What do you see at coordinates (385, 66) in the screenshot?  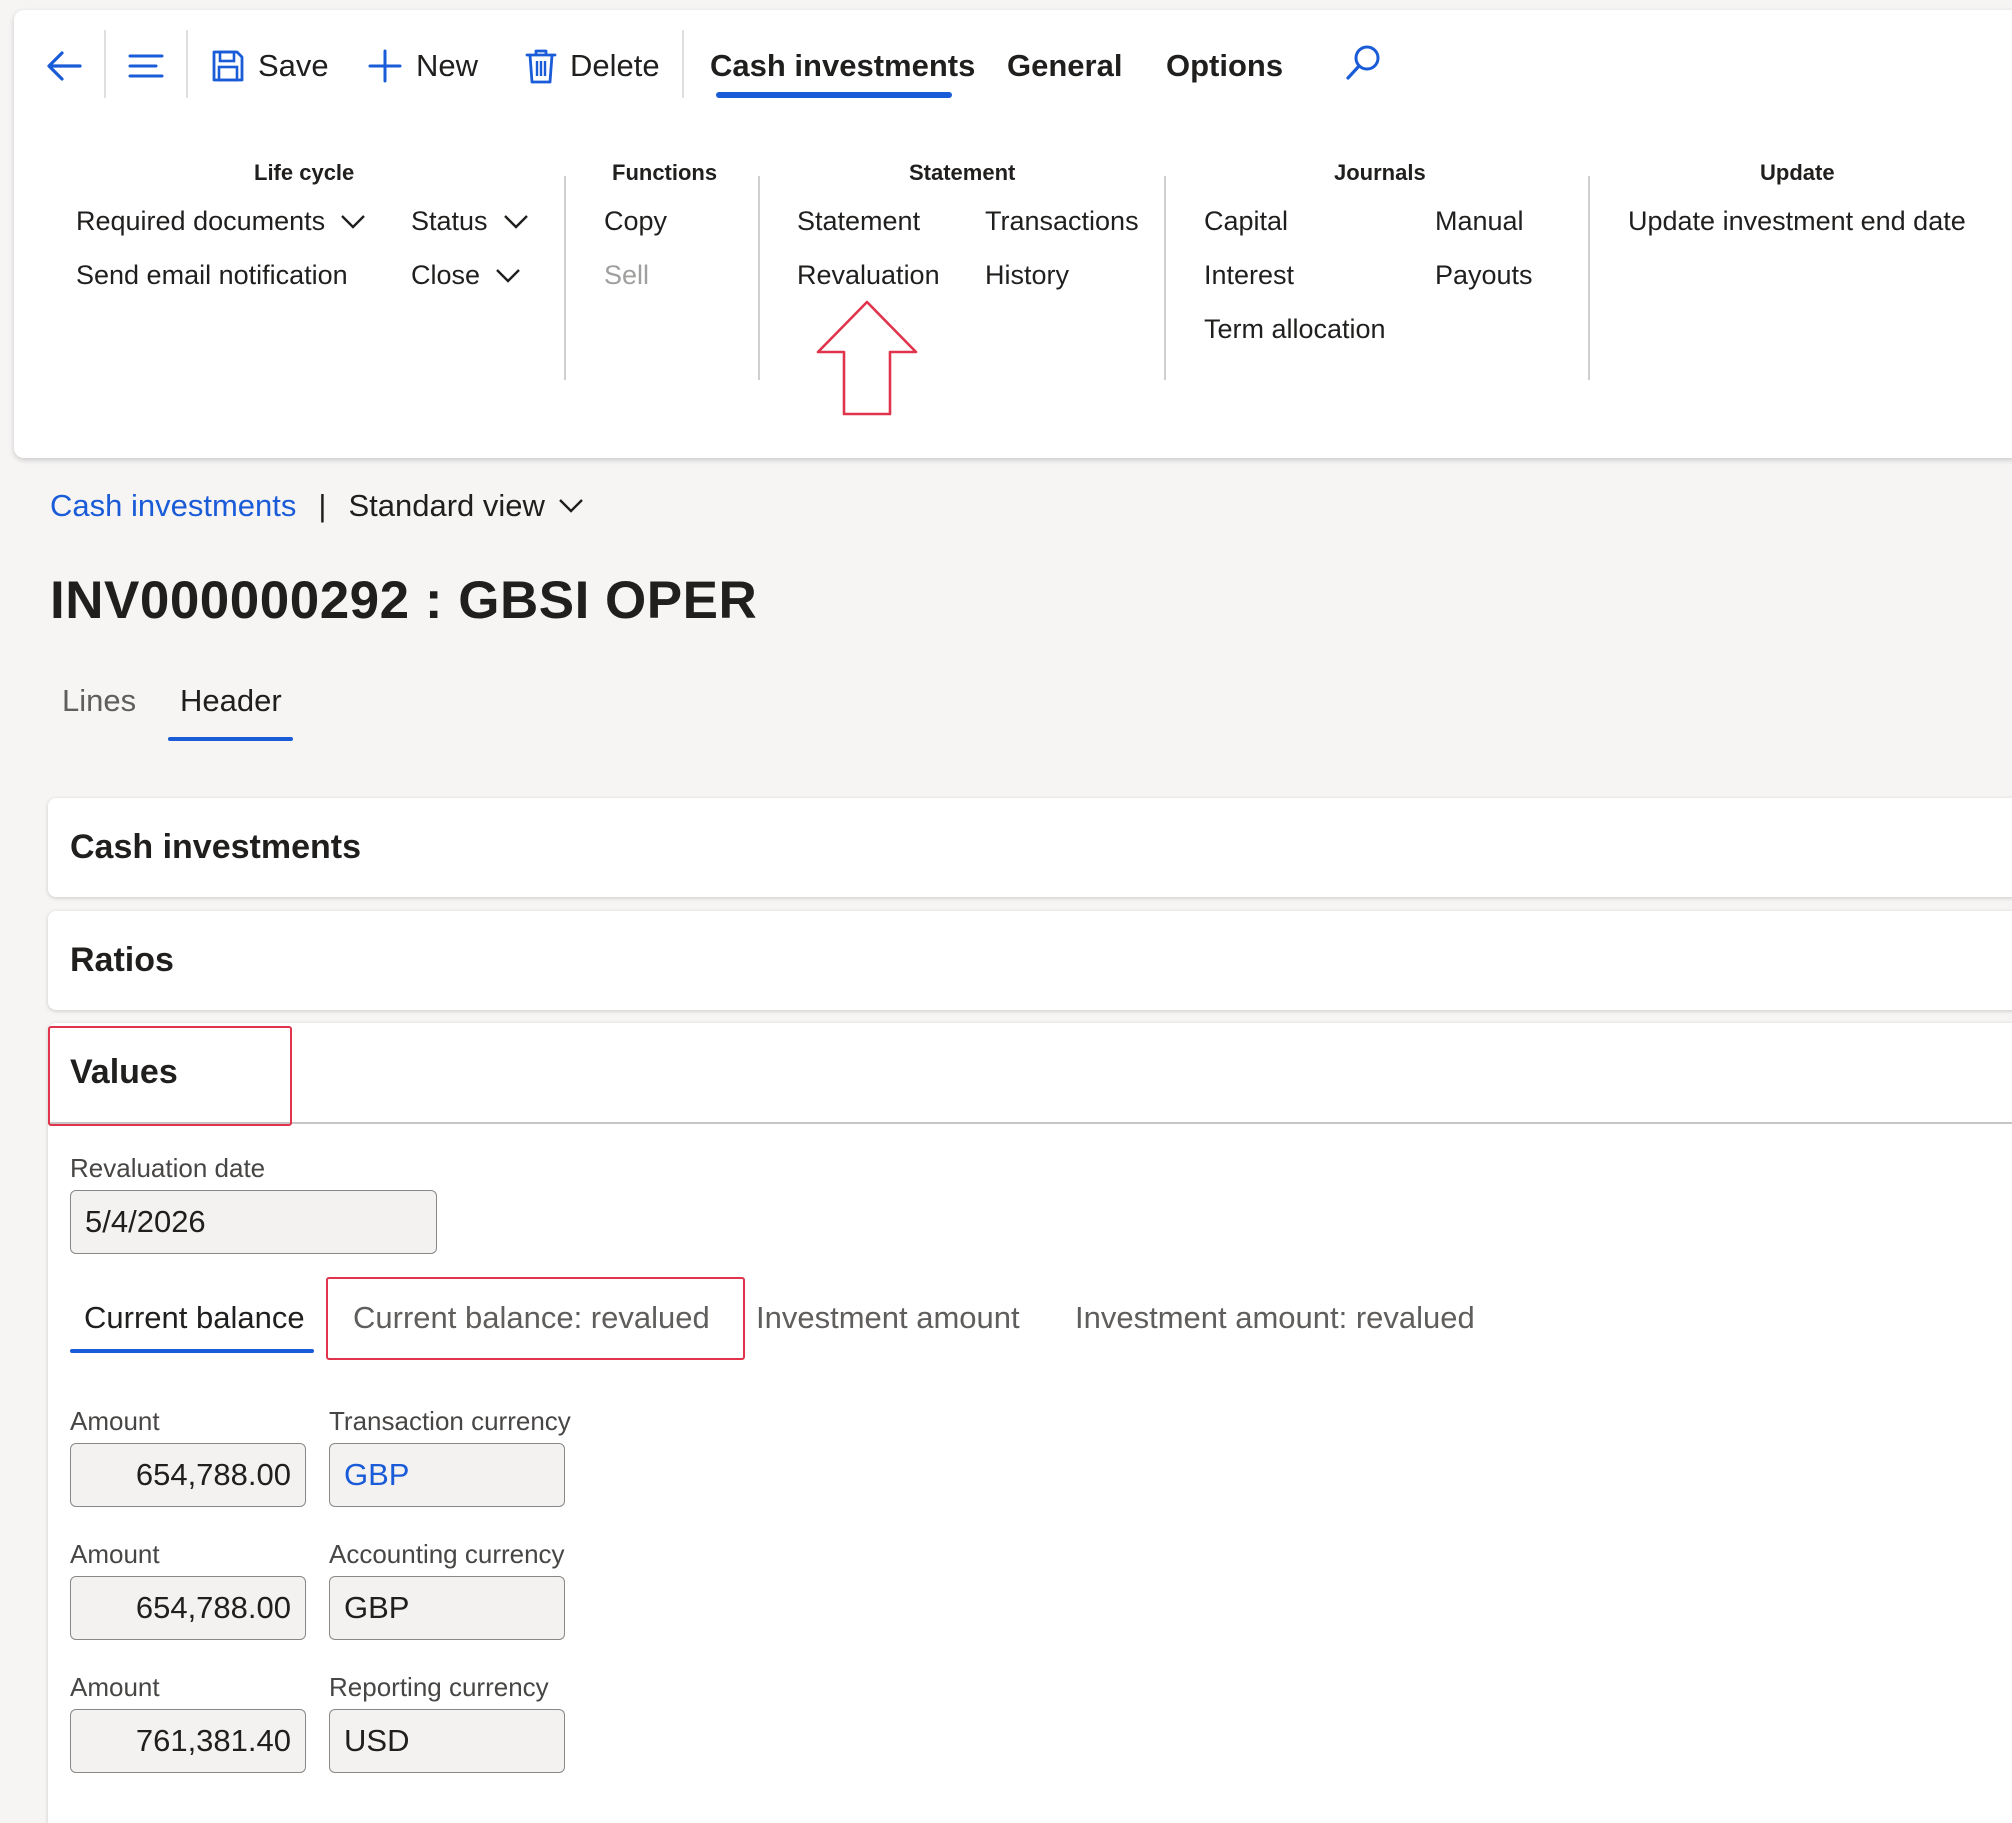 I see `plus-icon` at bounding box center [385, 66].